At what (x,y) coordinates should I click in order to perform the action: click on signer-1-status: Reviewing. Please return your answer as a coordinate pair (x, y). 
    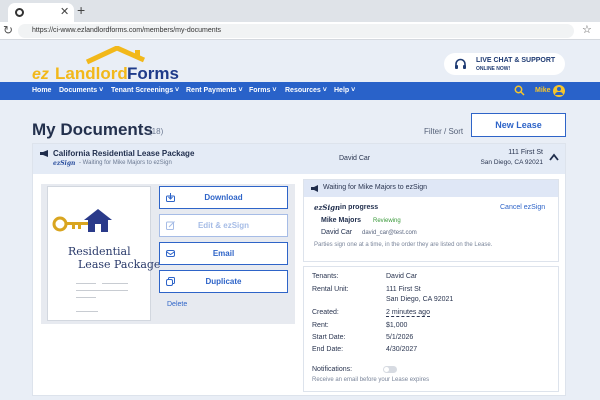
    Looking at the image, I should click on (387, 221).